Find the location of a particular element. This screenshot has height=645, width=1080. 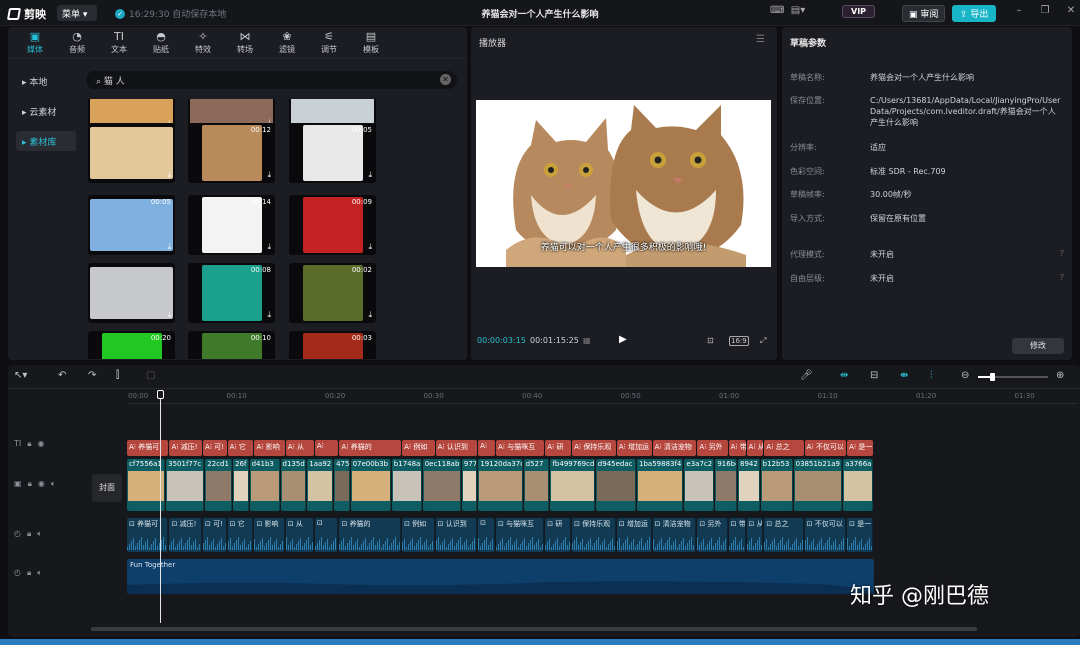

voice-clip: ⊡ 可! is located at coordinates (215, 535).